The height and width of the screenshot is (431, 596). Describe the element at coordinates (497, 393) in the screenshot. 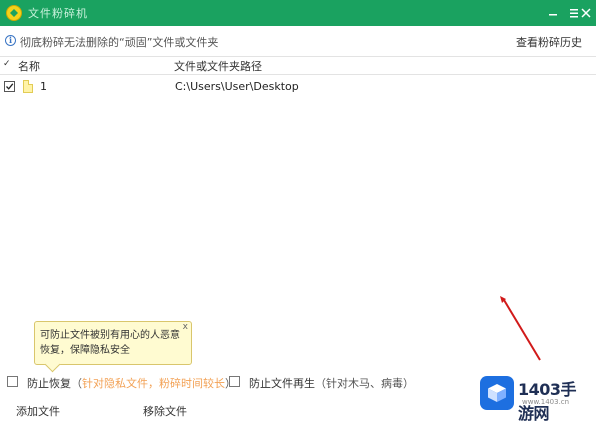

I see `cube-logo-icon` at that location.